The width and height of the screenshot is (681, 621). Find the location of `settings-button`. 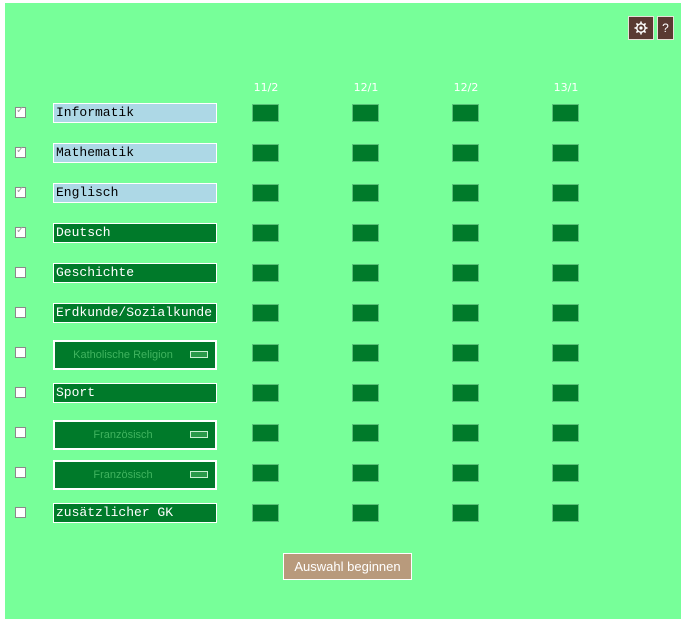

settings-button is located at coordinates (641, 28).